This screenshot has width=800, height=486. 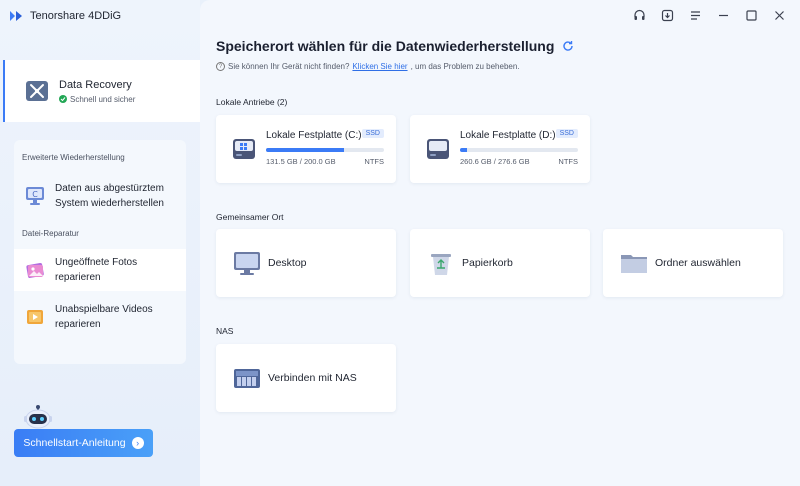 I want to click on crash-item-line1: Daten aus abgestürztem, so click(x=109, y=188).